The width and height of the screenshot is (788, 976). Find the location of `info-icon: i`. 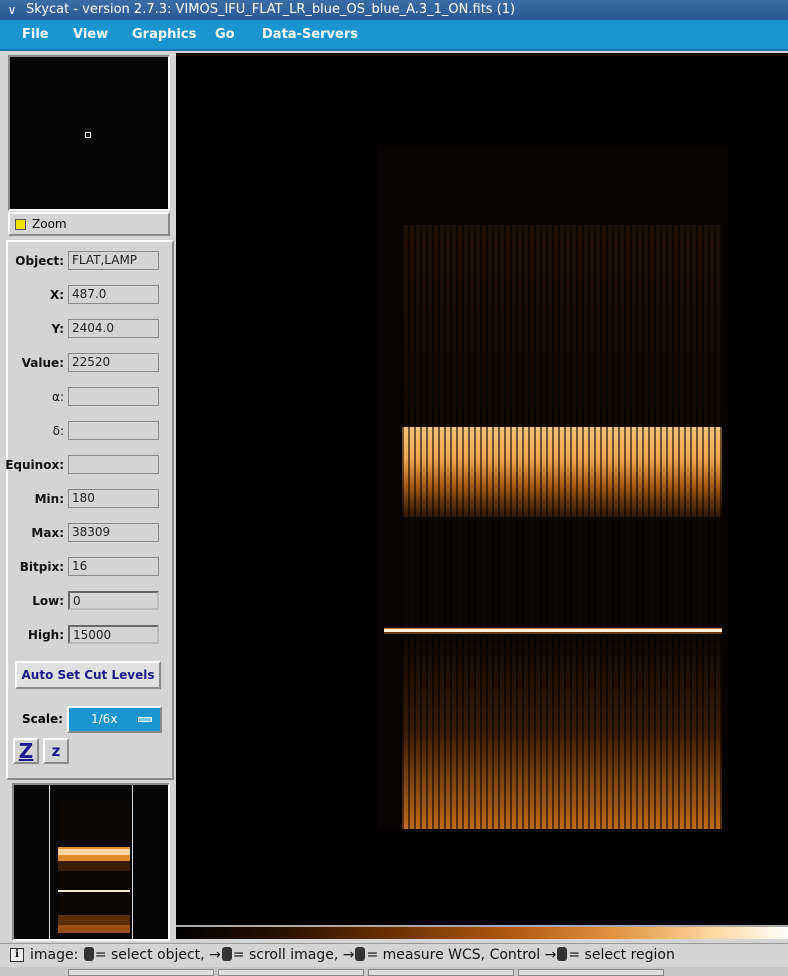

info-icon: i is located at coordinates (17, 955).